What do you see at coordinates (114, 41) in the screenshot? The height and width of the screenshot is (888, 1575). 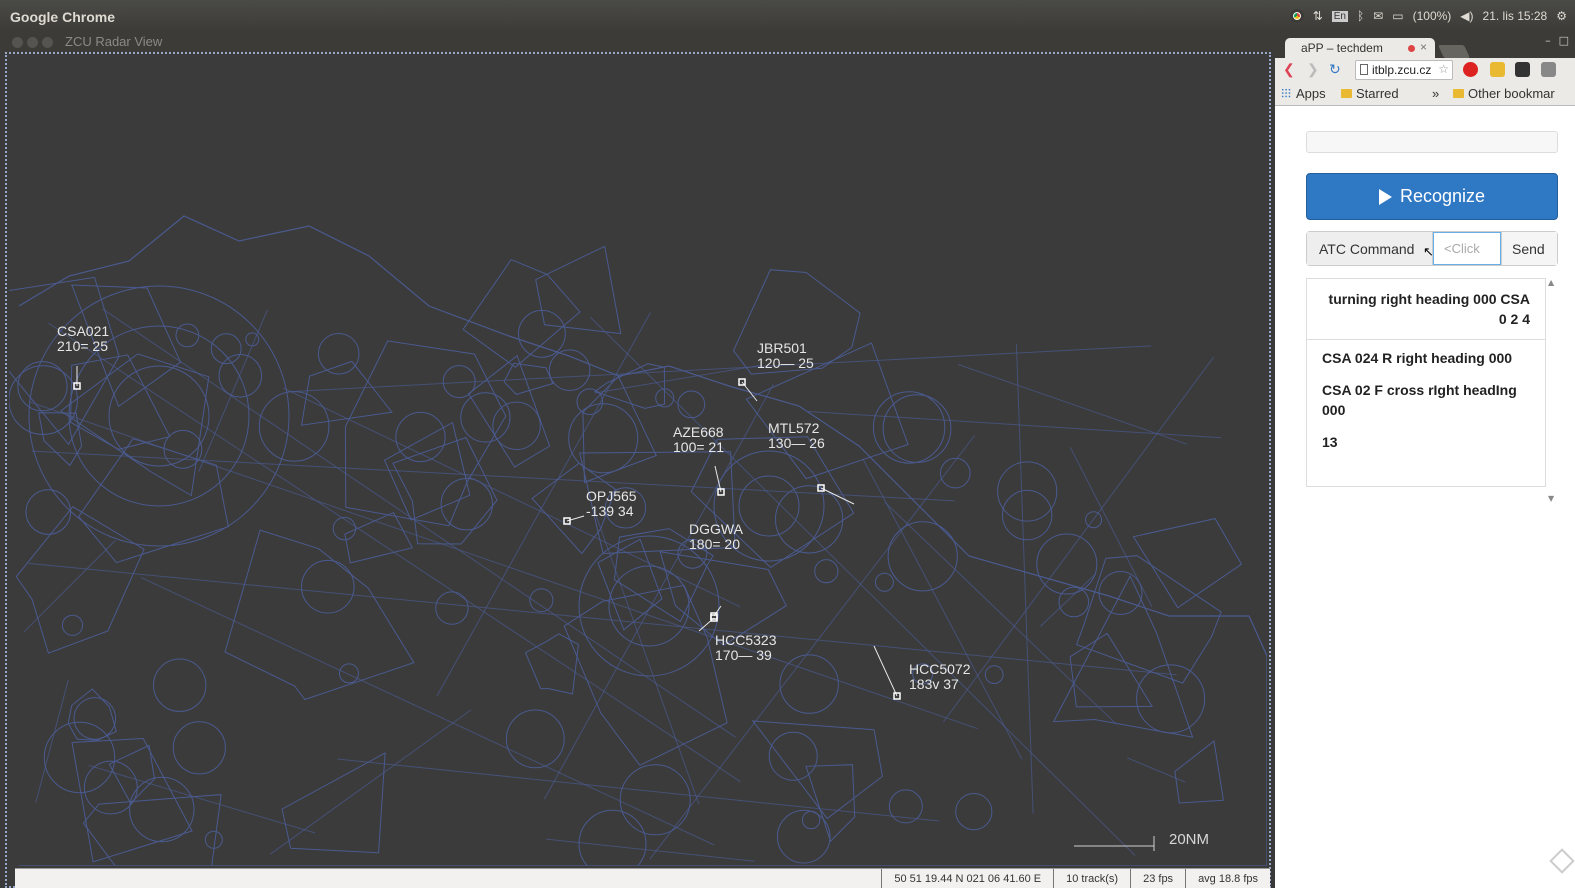 I see `radar-window-title: ZCU Radar View` at bounding box center [114, 41].